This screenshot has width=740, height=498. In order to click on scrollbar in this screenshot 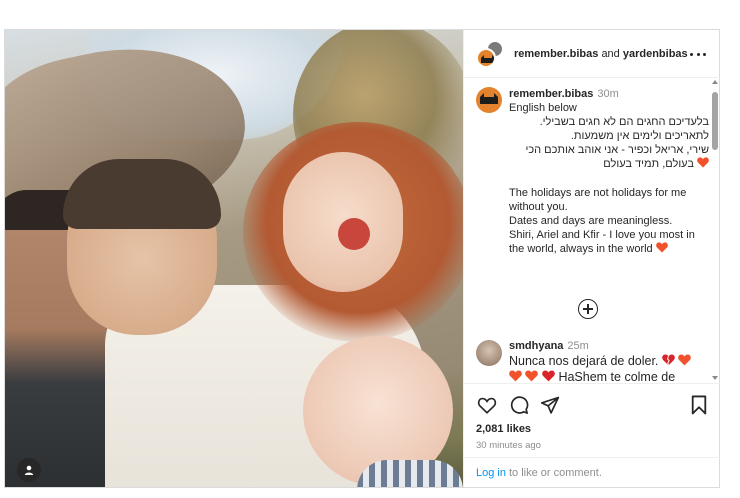, I will do `click(715, 230)`.